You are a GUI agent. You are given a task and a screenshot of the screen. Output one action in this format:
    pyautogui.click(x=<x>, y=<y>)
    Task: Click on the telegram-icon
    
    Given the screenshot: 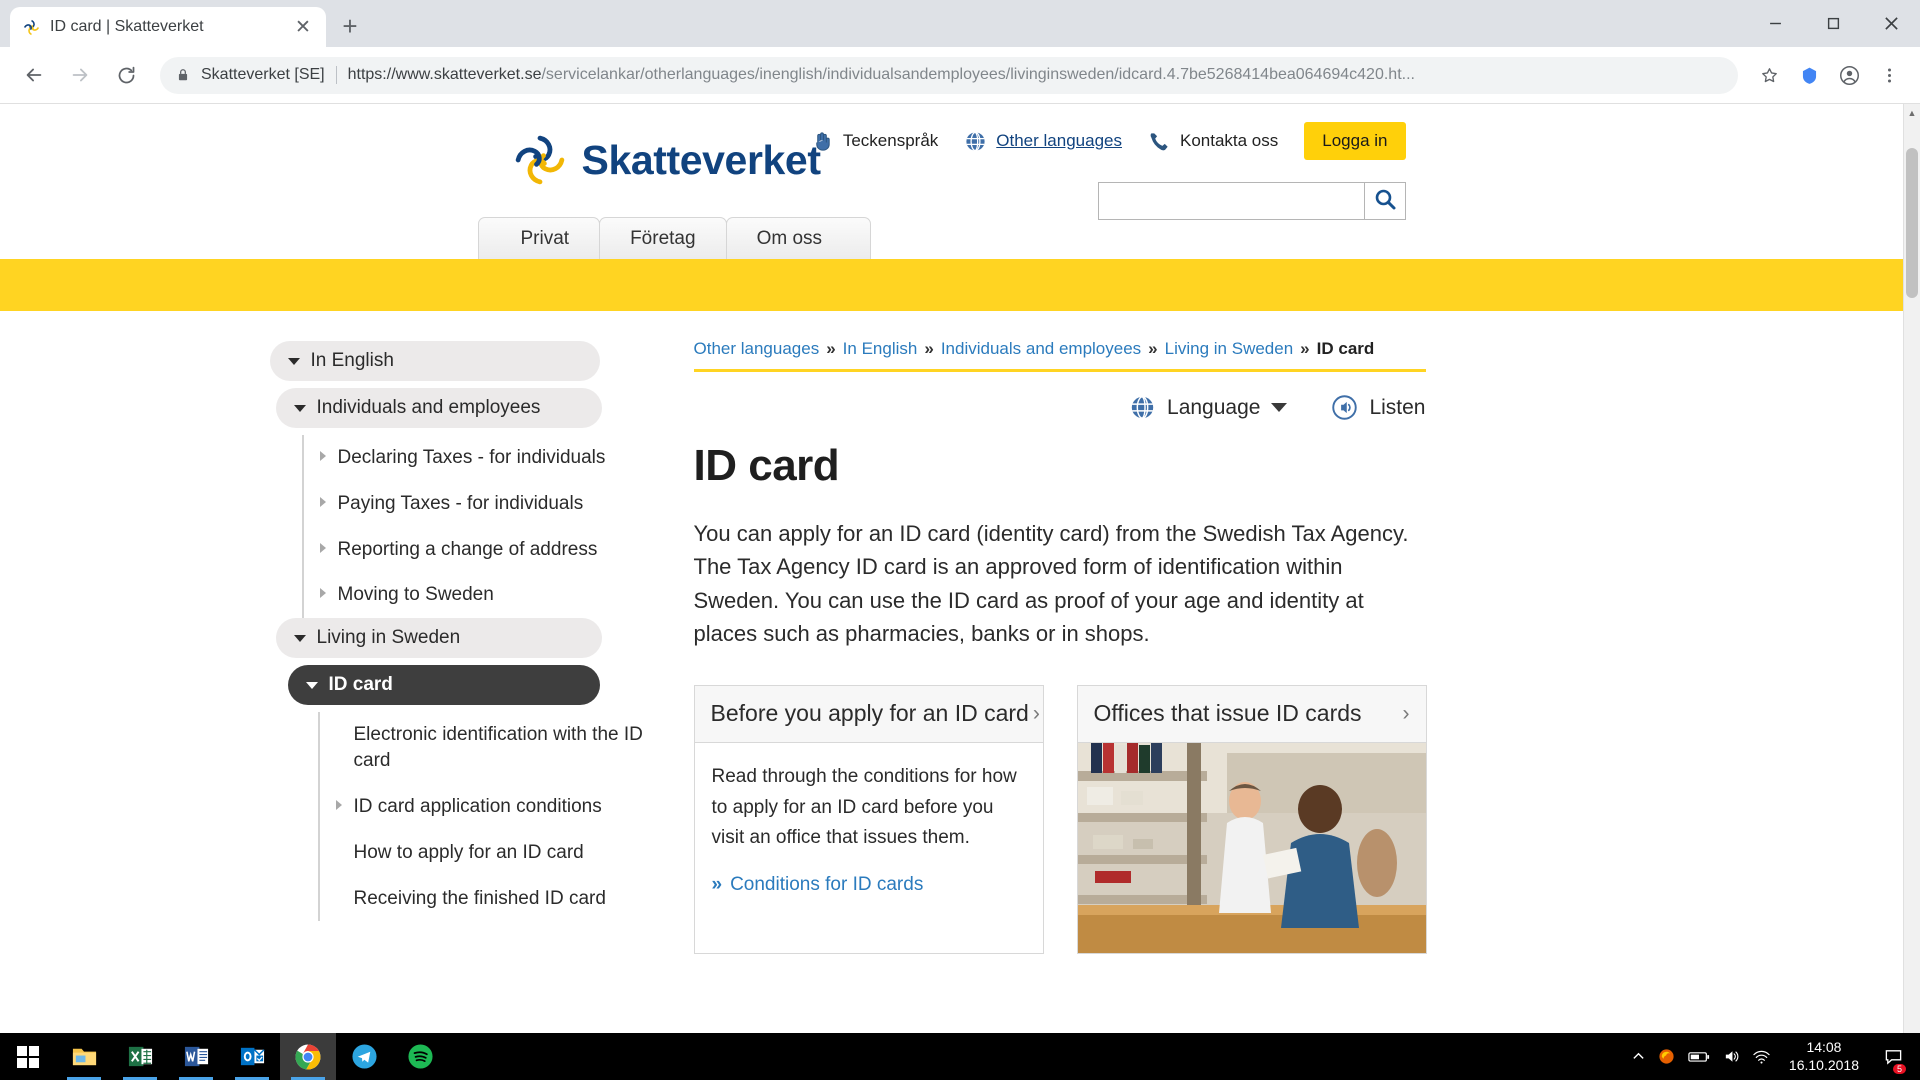 What is the action you would take?
    pyautogui.click(x=364, y=1056)
    